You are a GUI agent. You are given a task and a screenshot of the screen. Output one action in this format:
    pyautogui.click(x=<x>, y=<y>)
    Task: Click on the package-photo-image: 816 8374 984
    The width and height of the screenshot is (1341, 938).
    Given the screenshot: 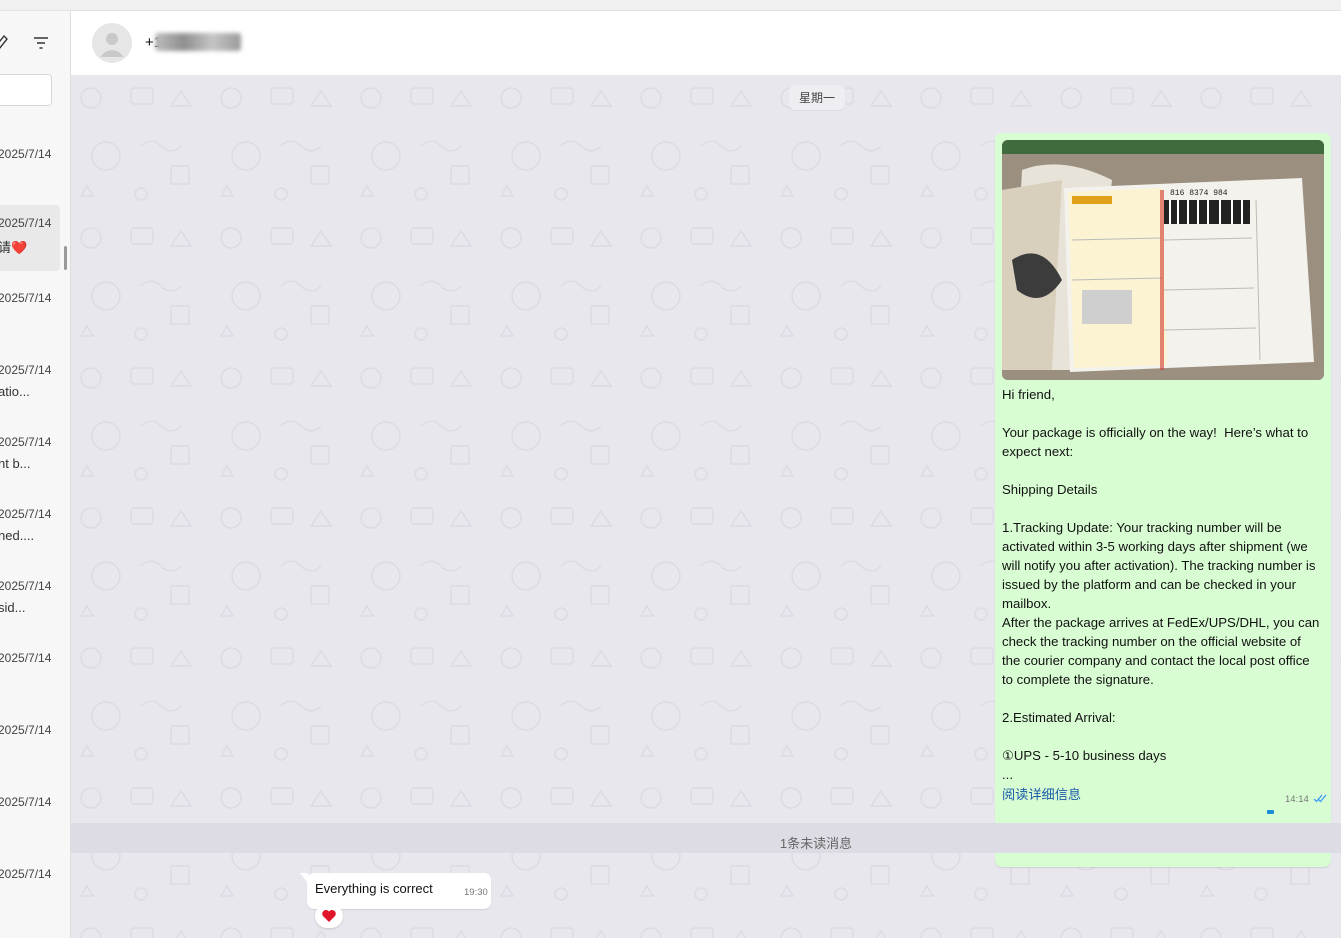 What is the action you would take?
    pyautogui.click(x=1163, y=260)
    